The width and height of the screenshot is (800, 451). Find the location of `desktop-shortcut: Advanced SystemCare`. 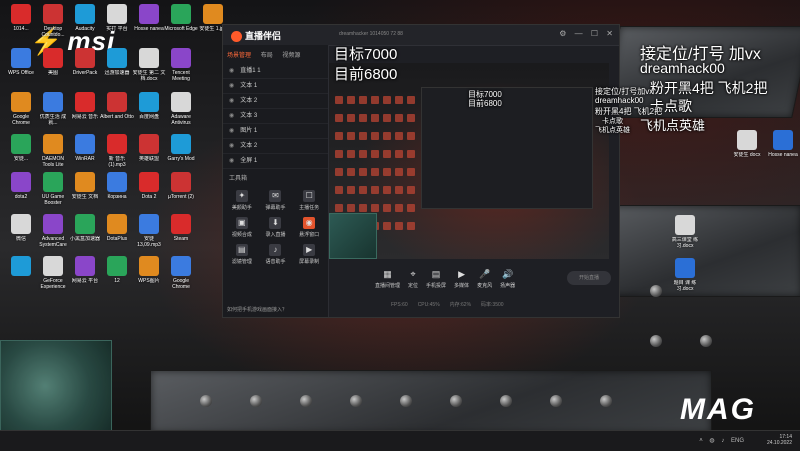

desktop-shortcut: Advanced SystemCare is located at coordinates (53, 231).